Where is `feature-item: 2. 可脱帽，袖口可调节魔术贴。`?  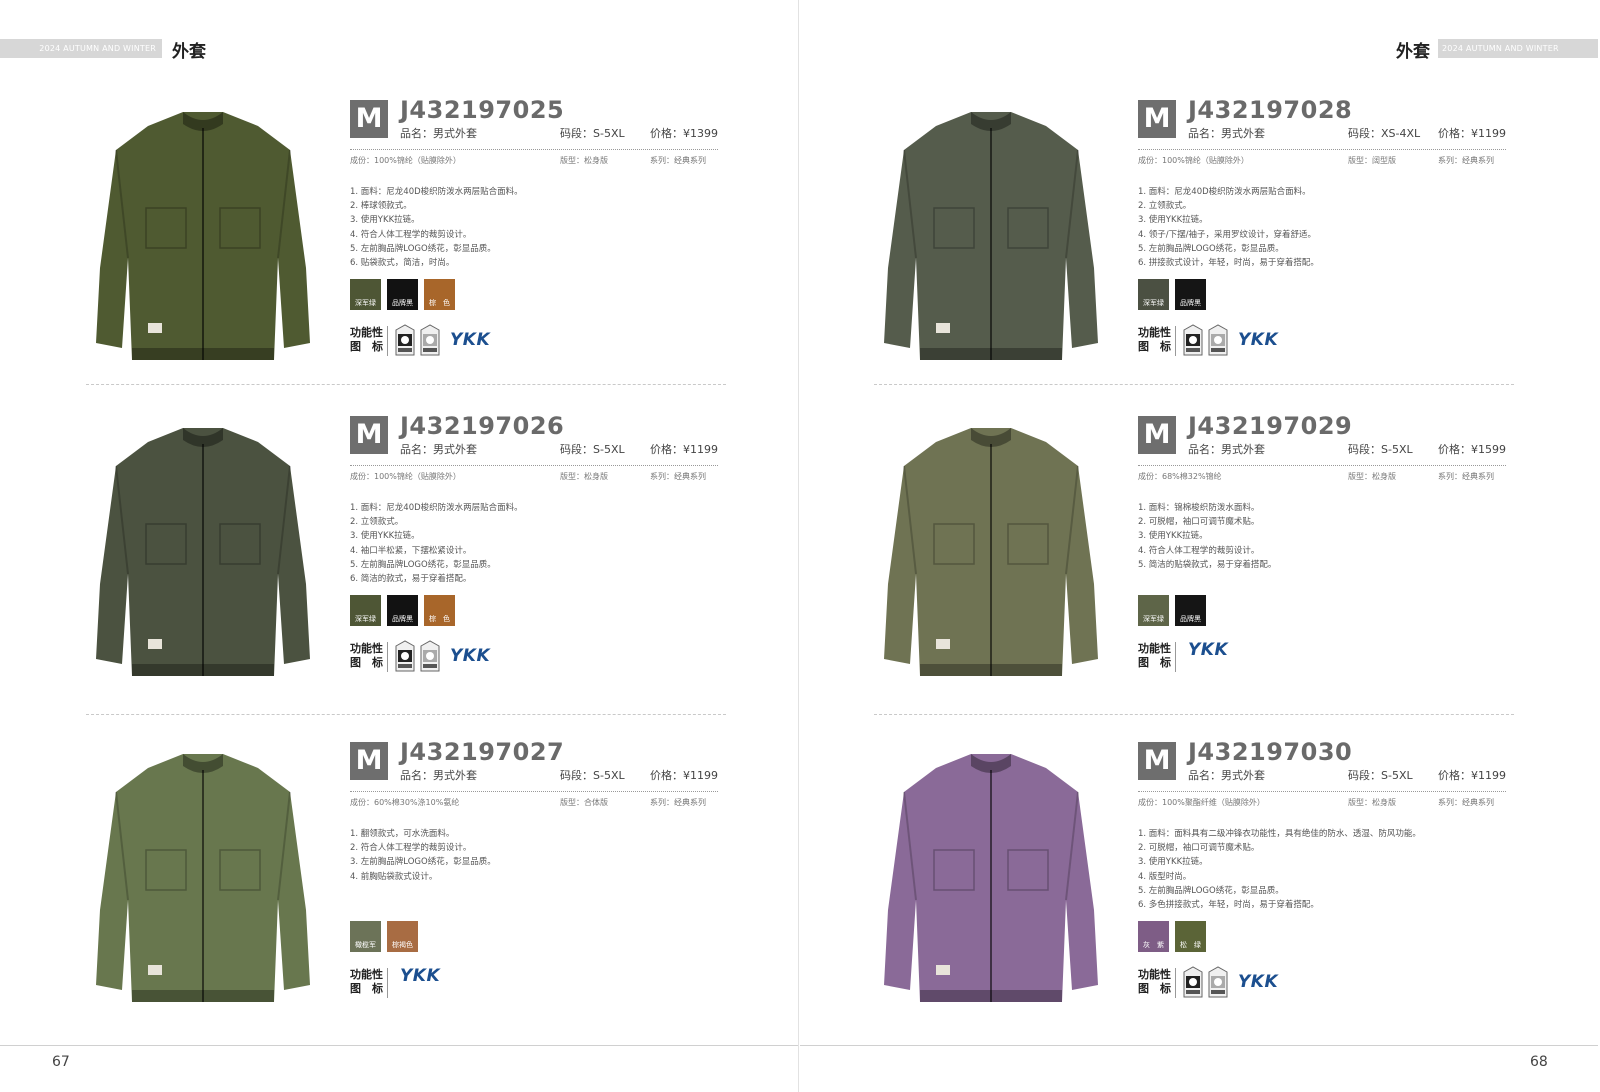
feature-item: 2. 可脱帽，袖口可调节魔术贴。 is located at coordinates (1199, 522).